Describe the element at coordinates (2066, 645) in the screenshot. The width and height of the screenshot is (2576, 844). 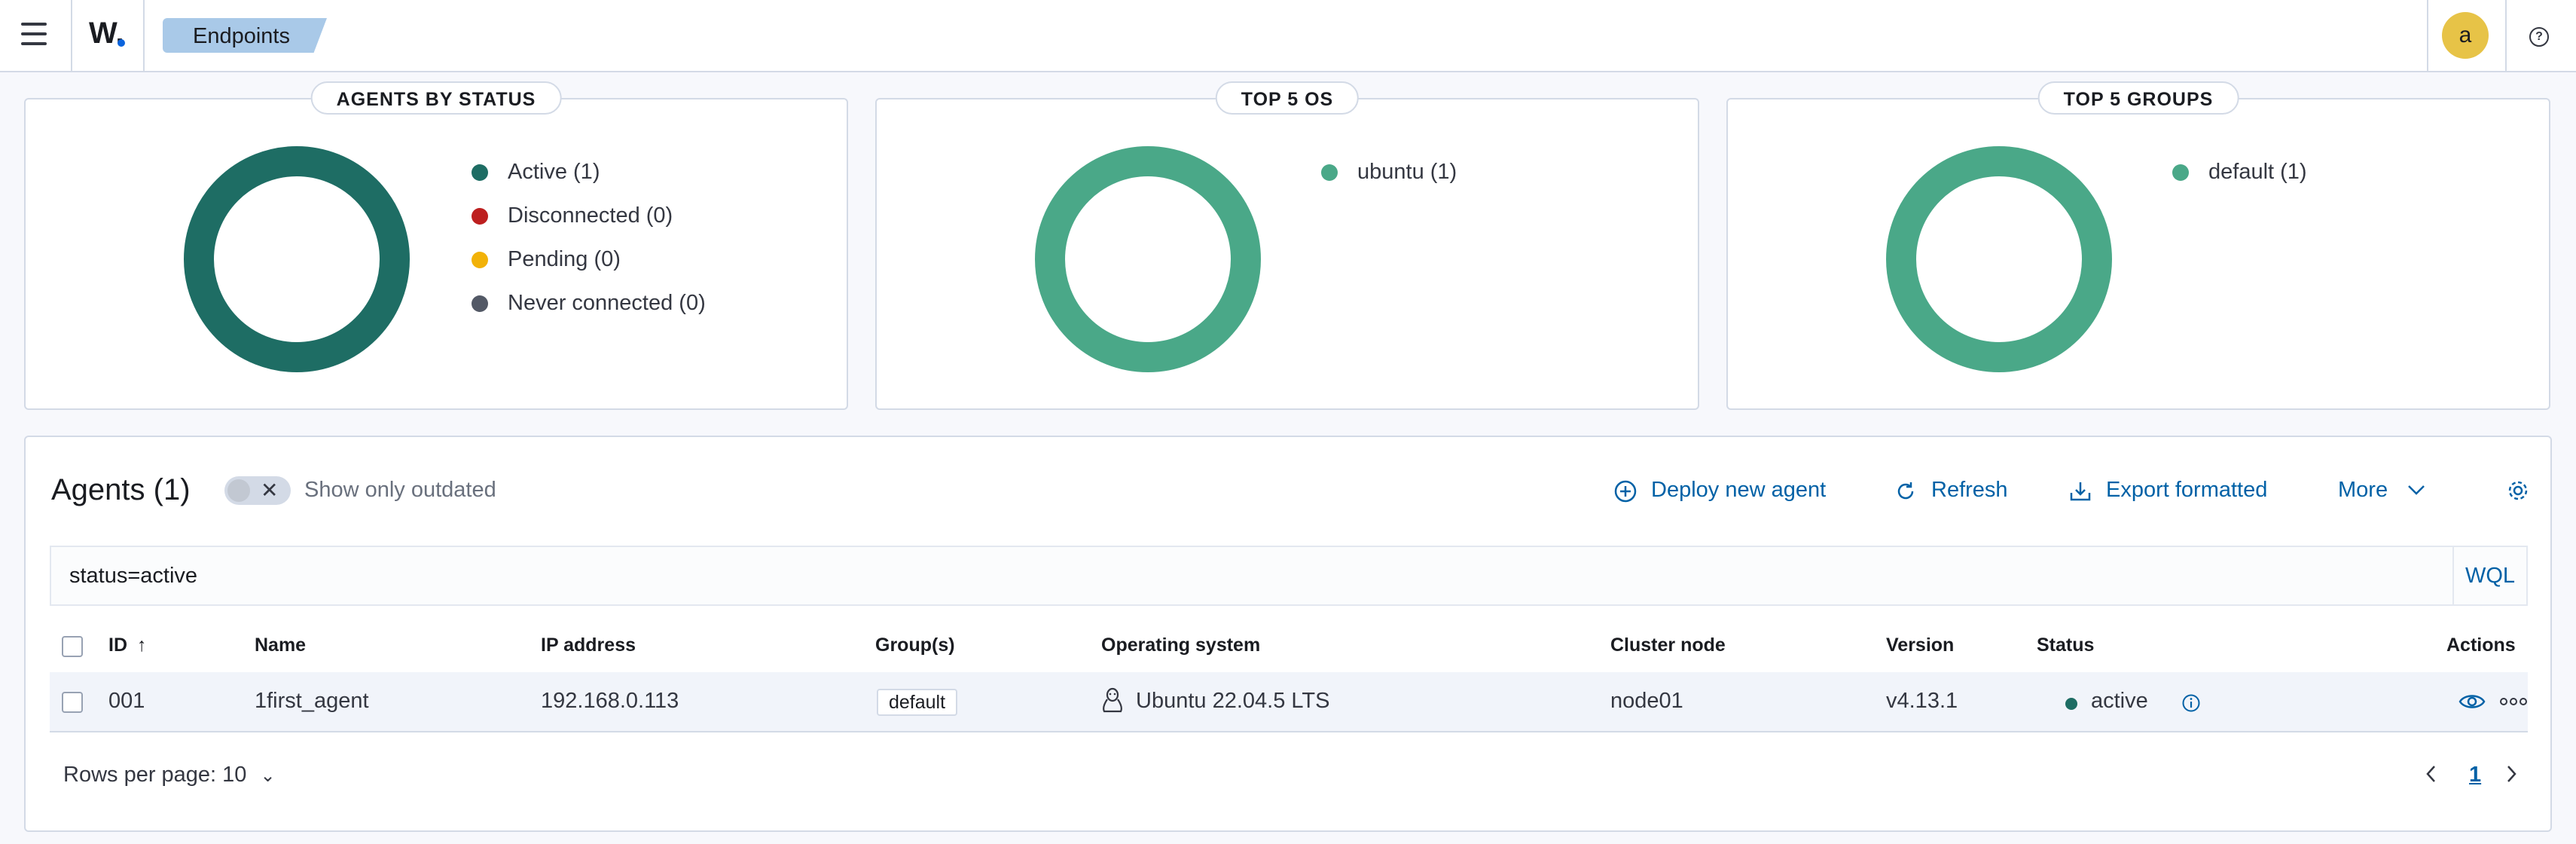
I see `column-header-status: Status` at that location.